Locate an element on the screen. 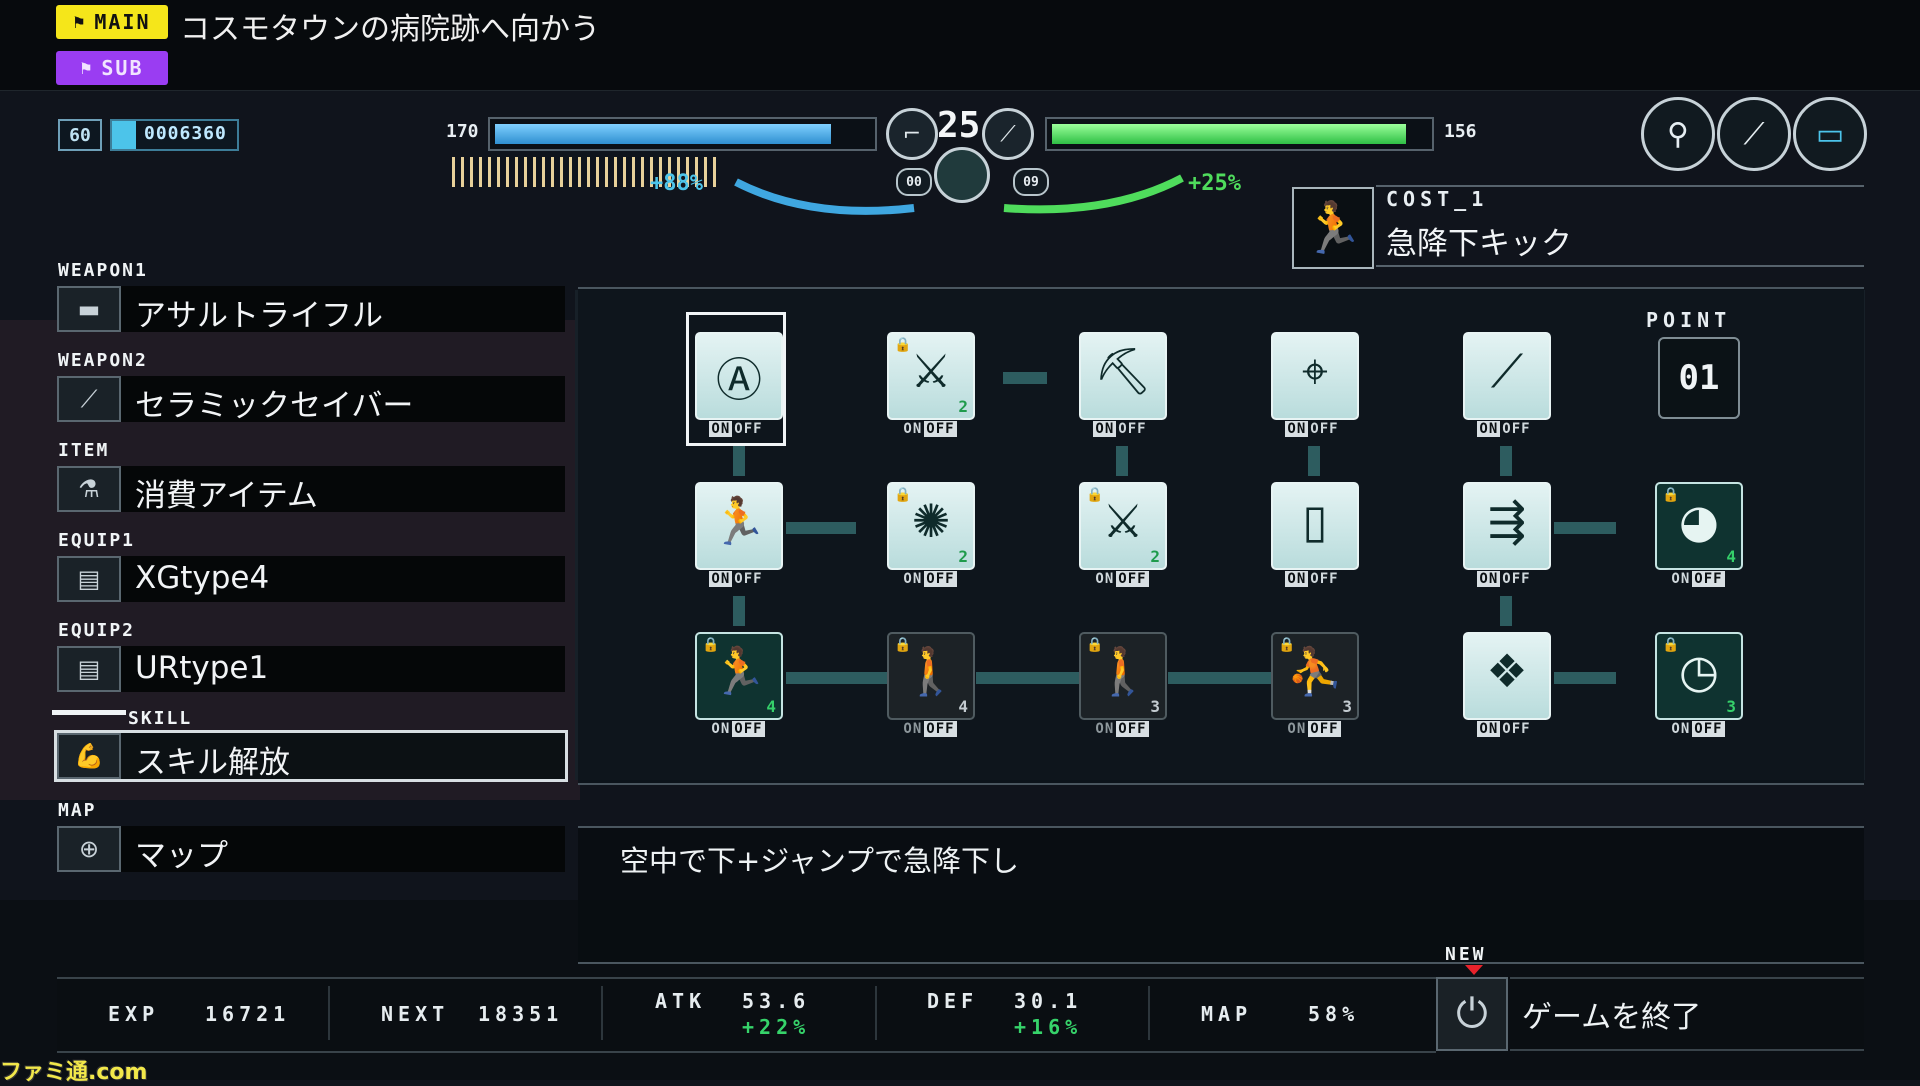 This screenshot has width=1920, height=1086. action-icon: ⚲ is located at coordinates (1678, 134).